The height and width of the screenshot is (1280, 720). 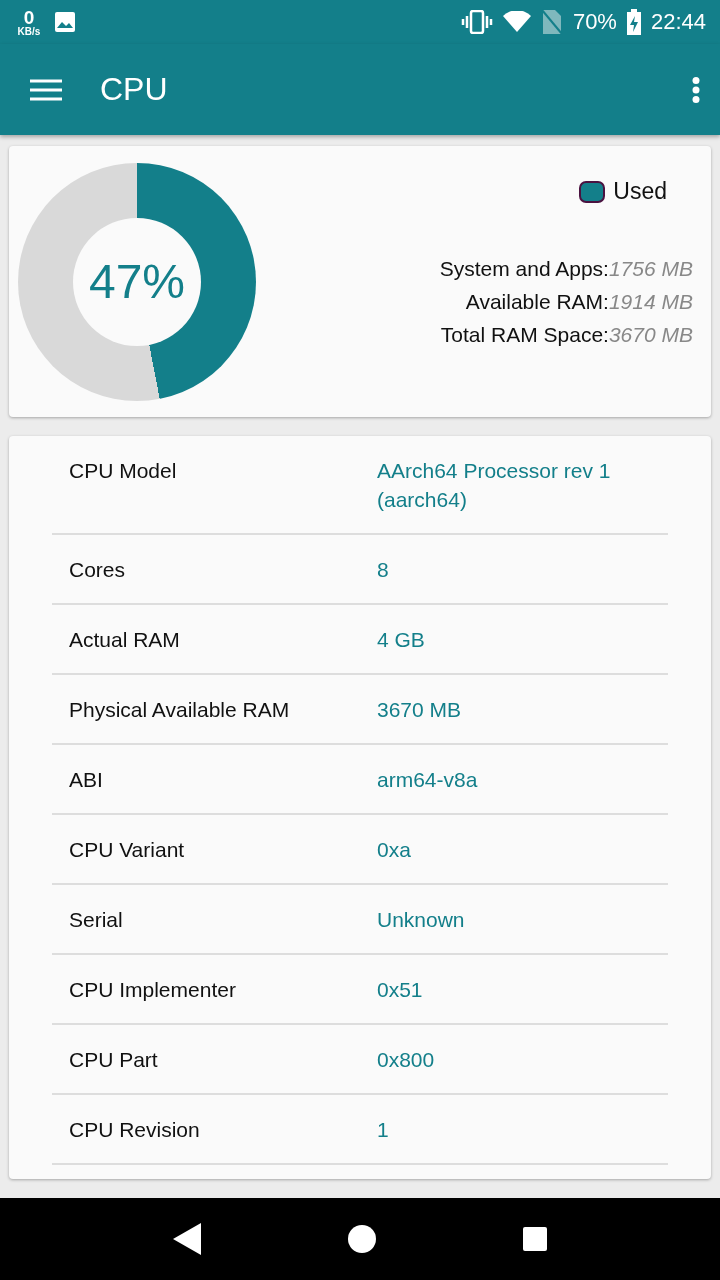 I want to click on screen-title: CPU, so click(x=134, y=89).